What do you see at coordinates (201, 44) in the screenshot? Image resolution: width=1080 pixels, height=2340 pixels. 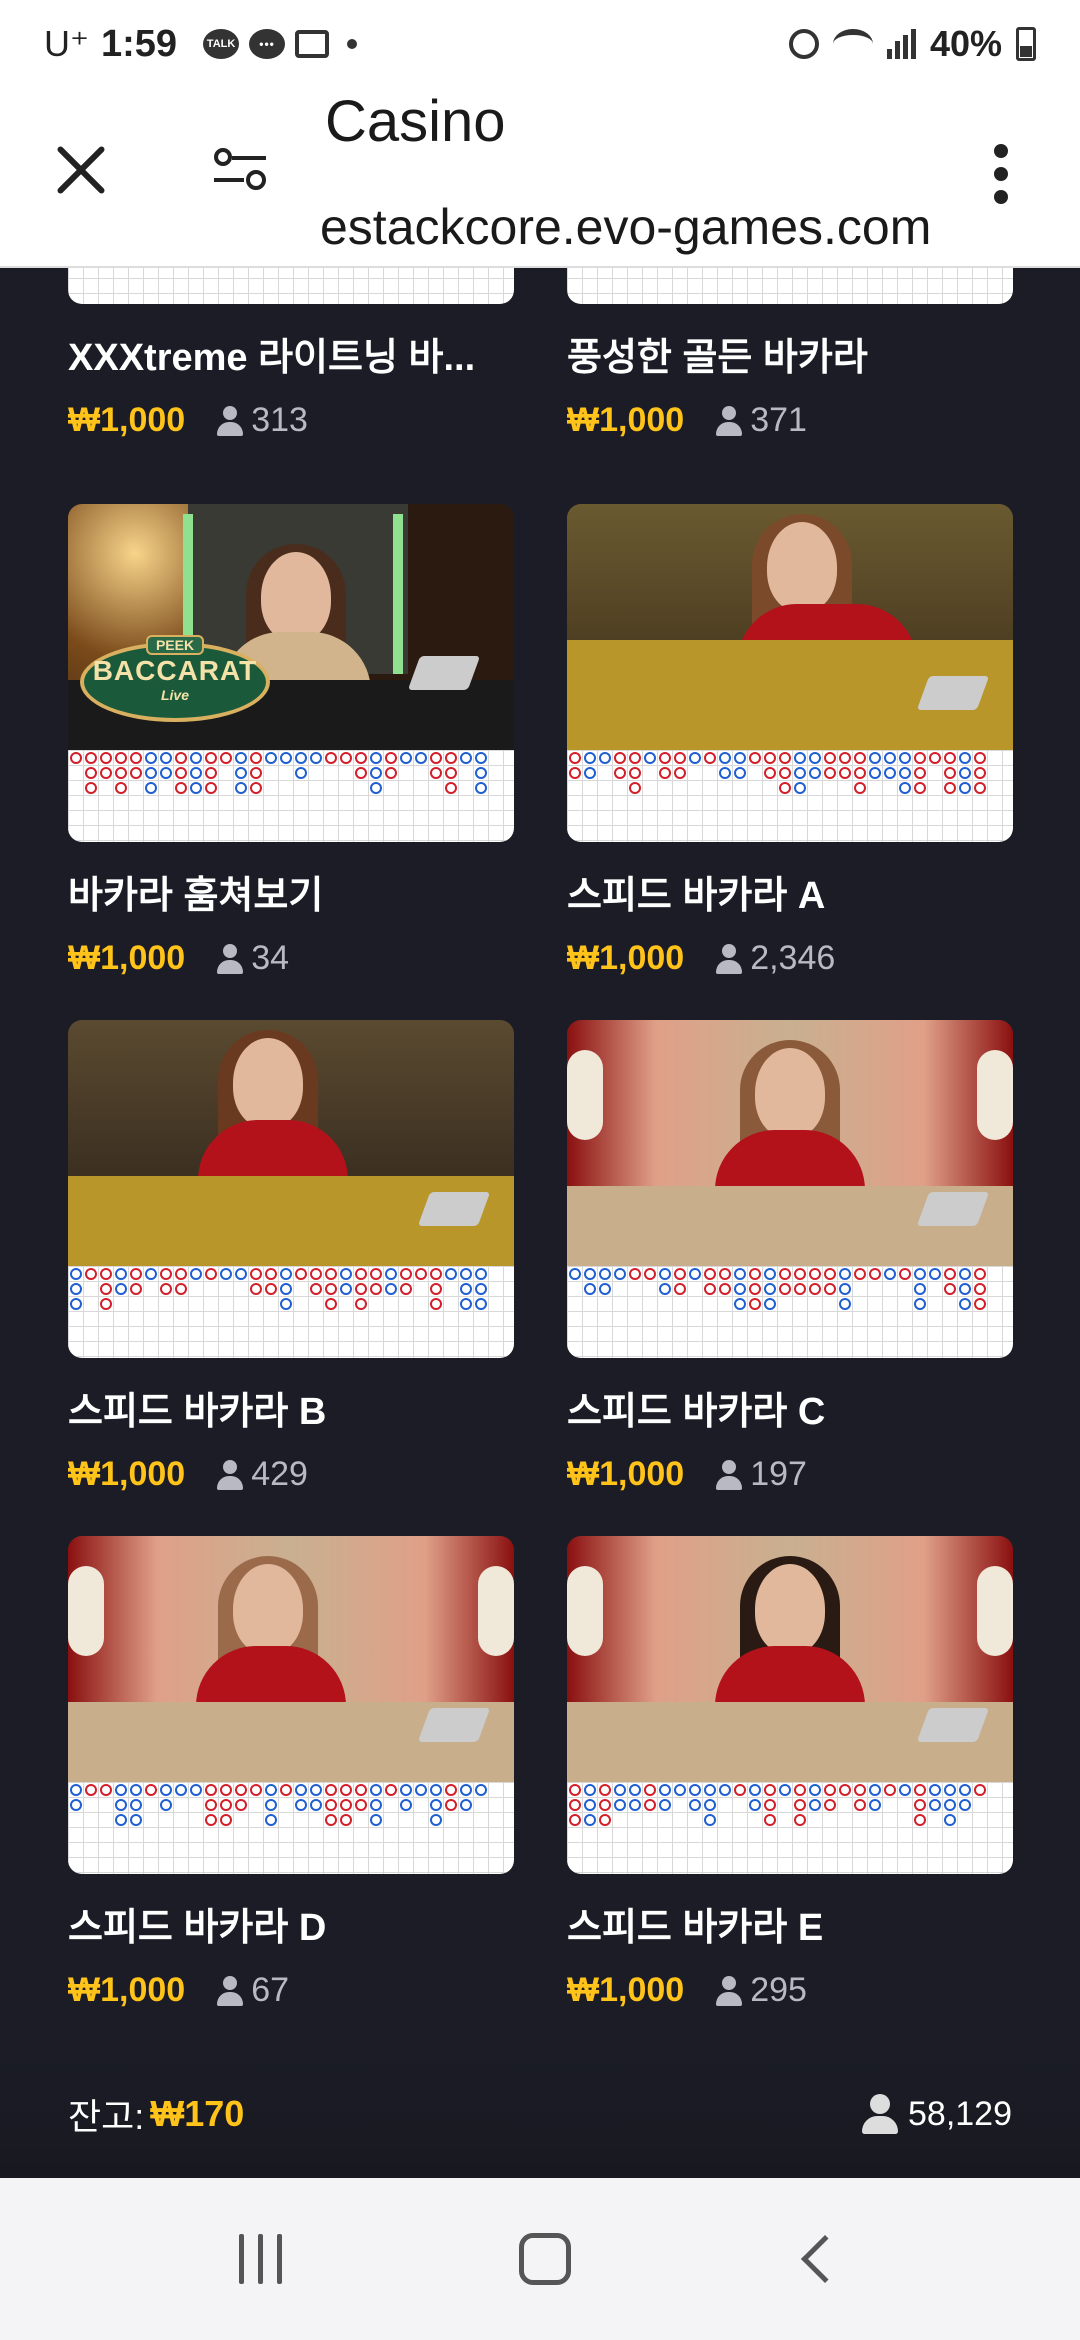 I see `status-left: U⁺ 1:59 TALK` at bounding box center [201, 44].